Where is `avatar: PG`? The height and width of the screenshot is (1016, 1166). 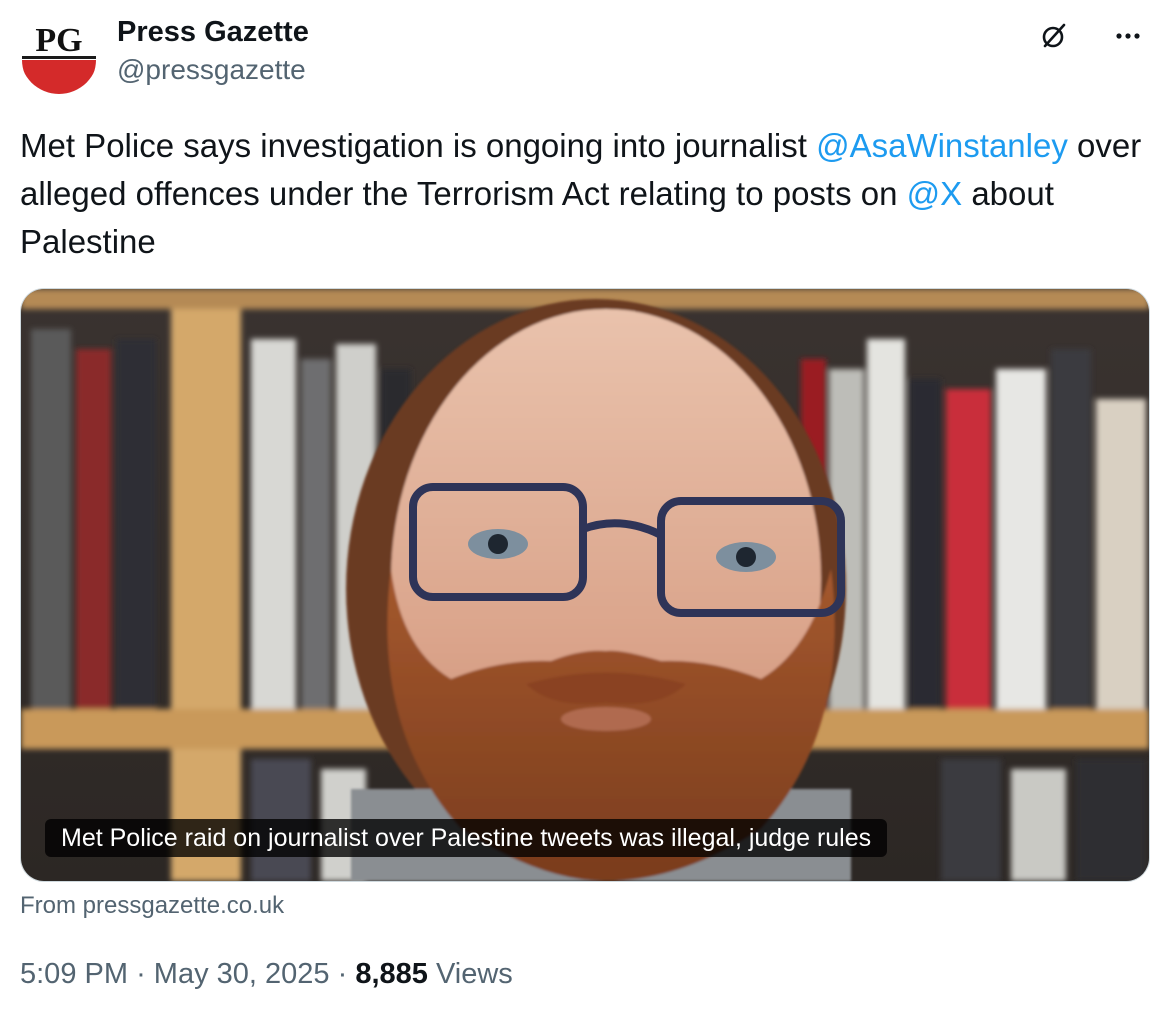
avatar: PG is located at coordinates (59, 55).